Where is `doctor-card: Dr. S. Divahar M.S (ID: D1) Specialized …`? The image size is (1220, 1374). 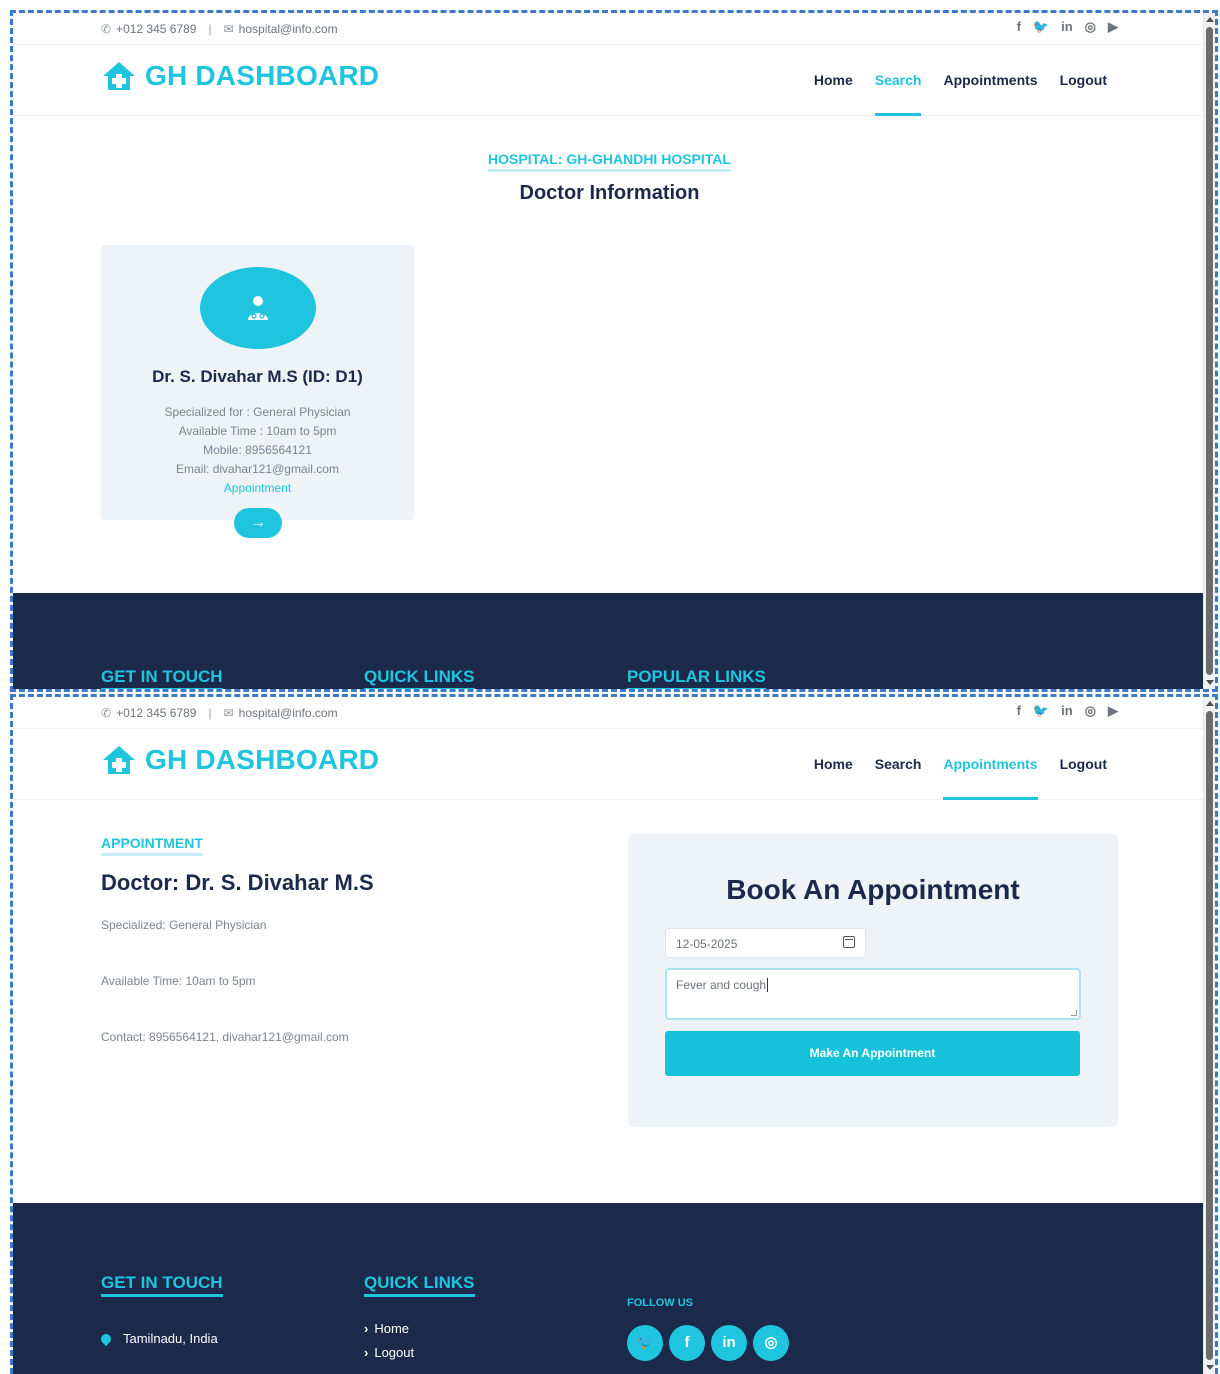 doctor-card: Dr. S. Divahar M.S (ID: D1) Specialized … is located at coordinates (257, 382).